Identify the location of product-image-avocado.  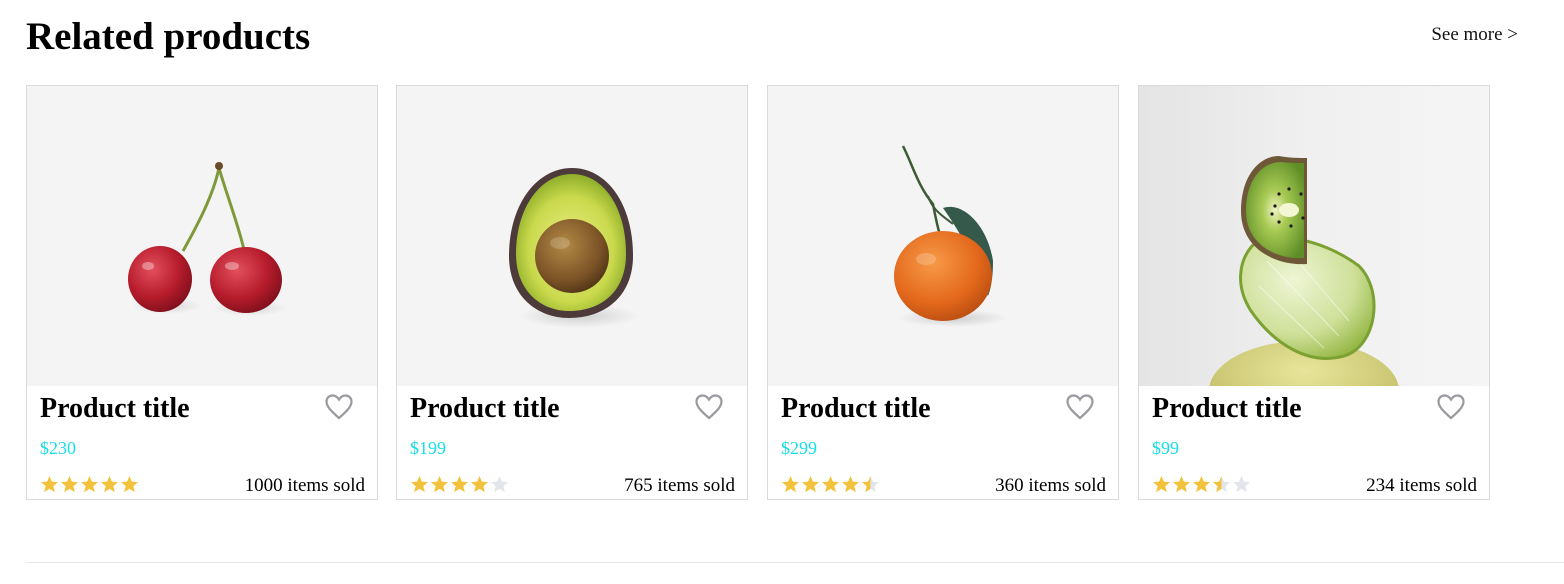
(572, 236).